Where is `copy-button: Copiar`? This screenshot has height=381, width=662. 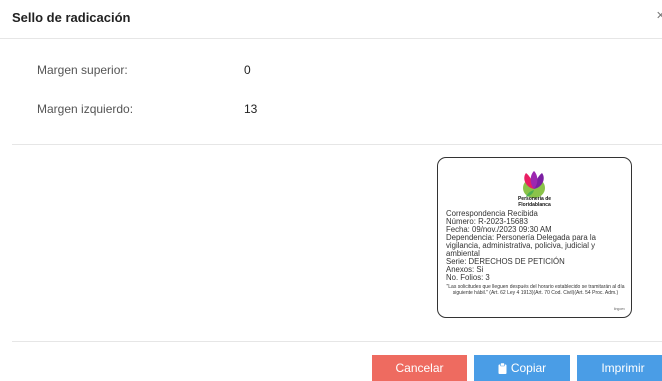
copy-button: Copiar is located at coordinates (522, 368).